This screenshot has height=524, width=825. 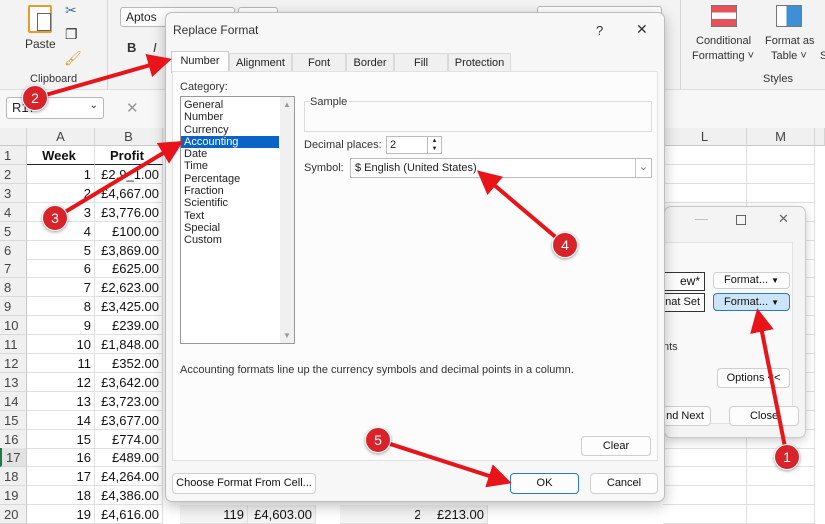 I want to click on annotation-badge: 3, so click(x=55, y=218).